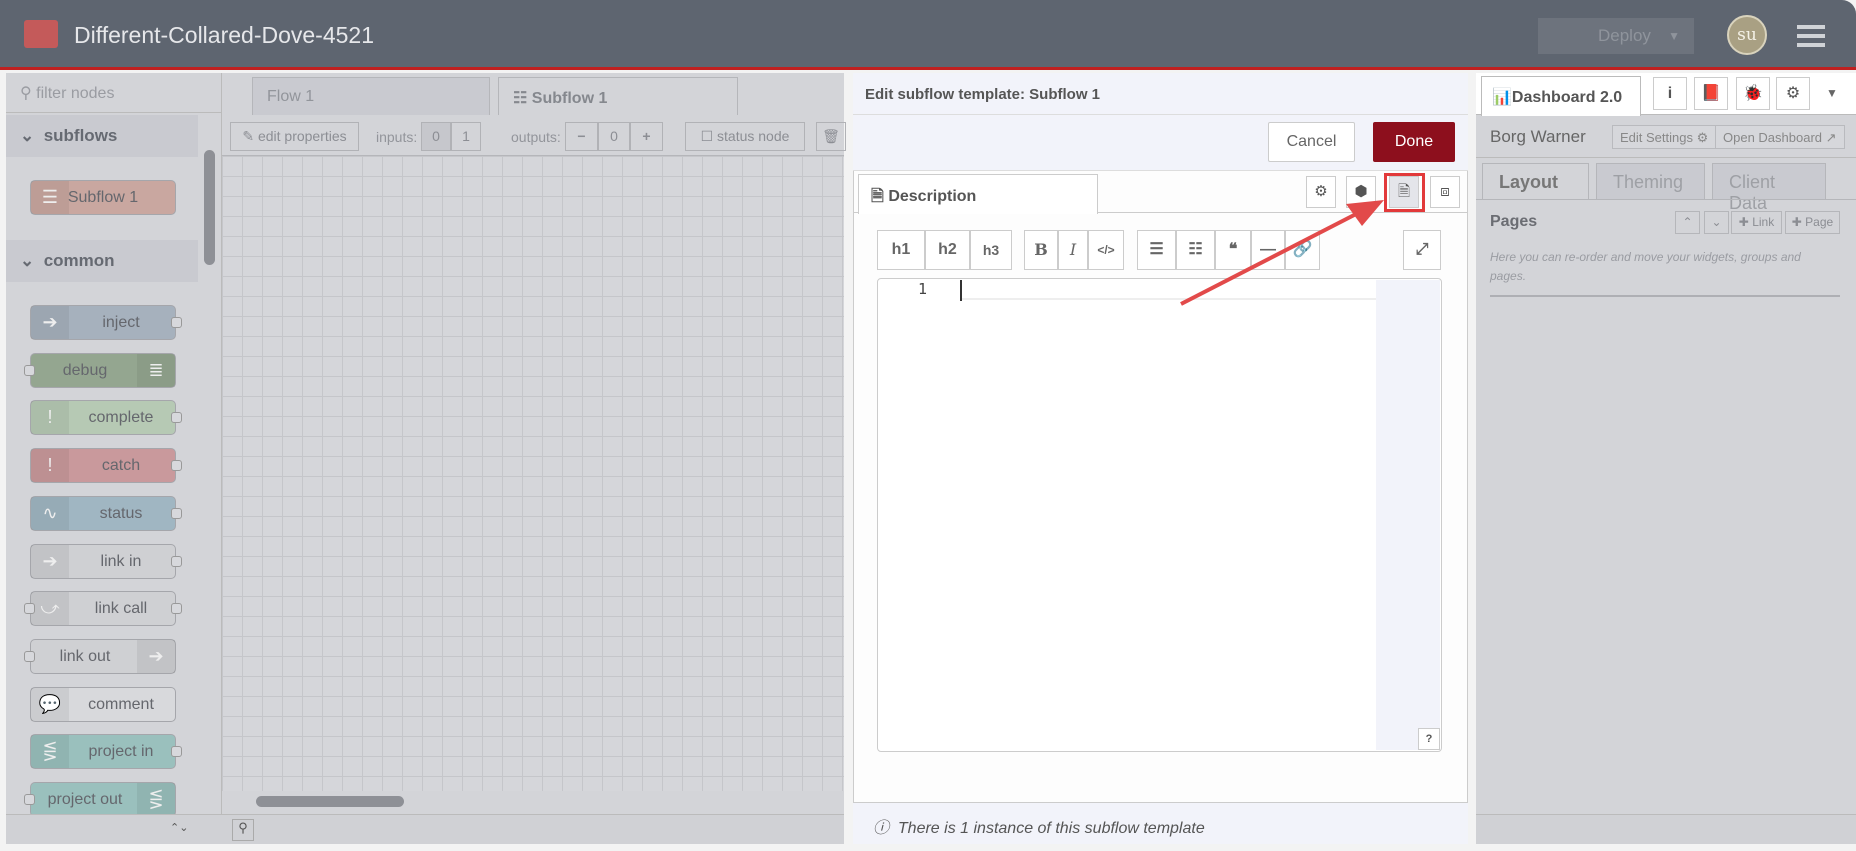  Describe the element at coordinates (1832, 93) in the screenshot. I see `chevron-down-icon: ▼` at that location.